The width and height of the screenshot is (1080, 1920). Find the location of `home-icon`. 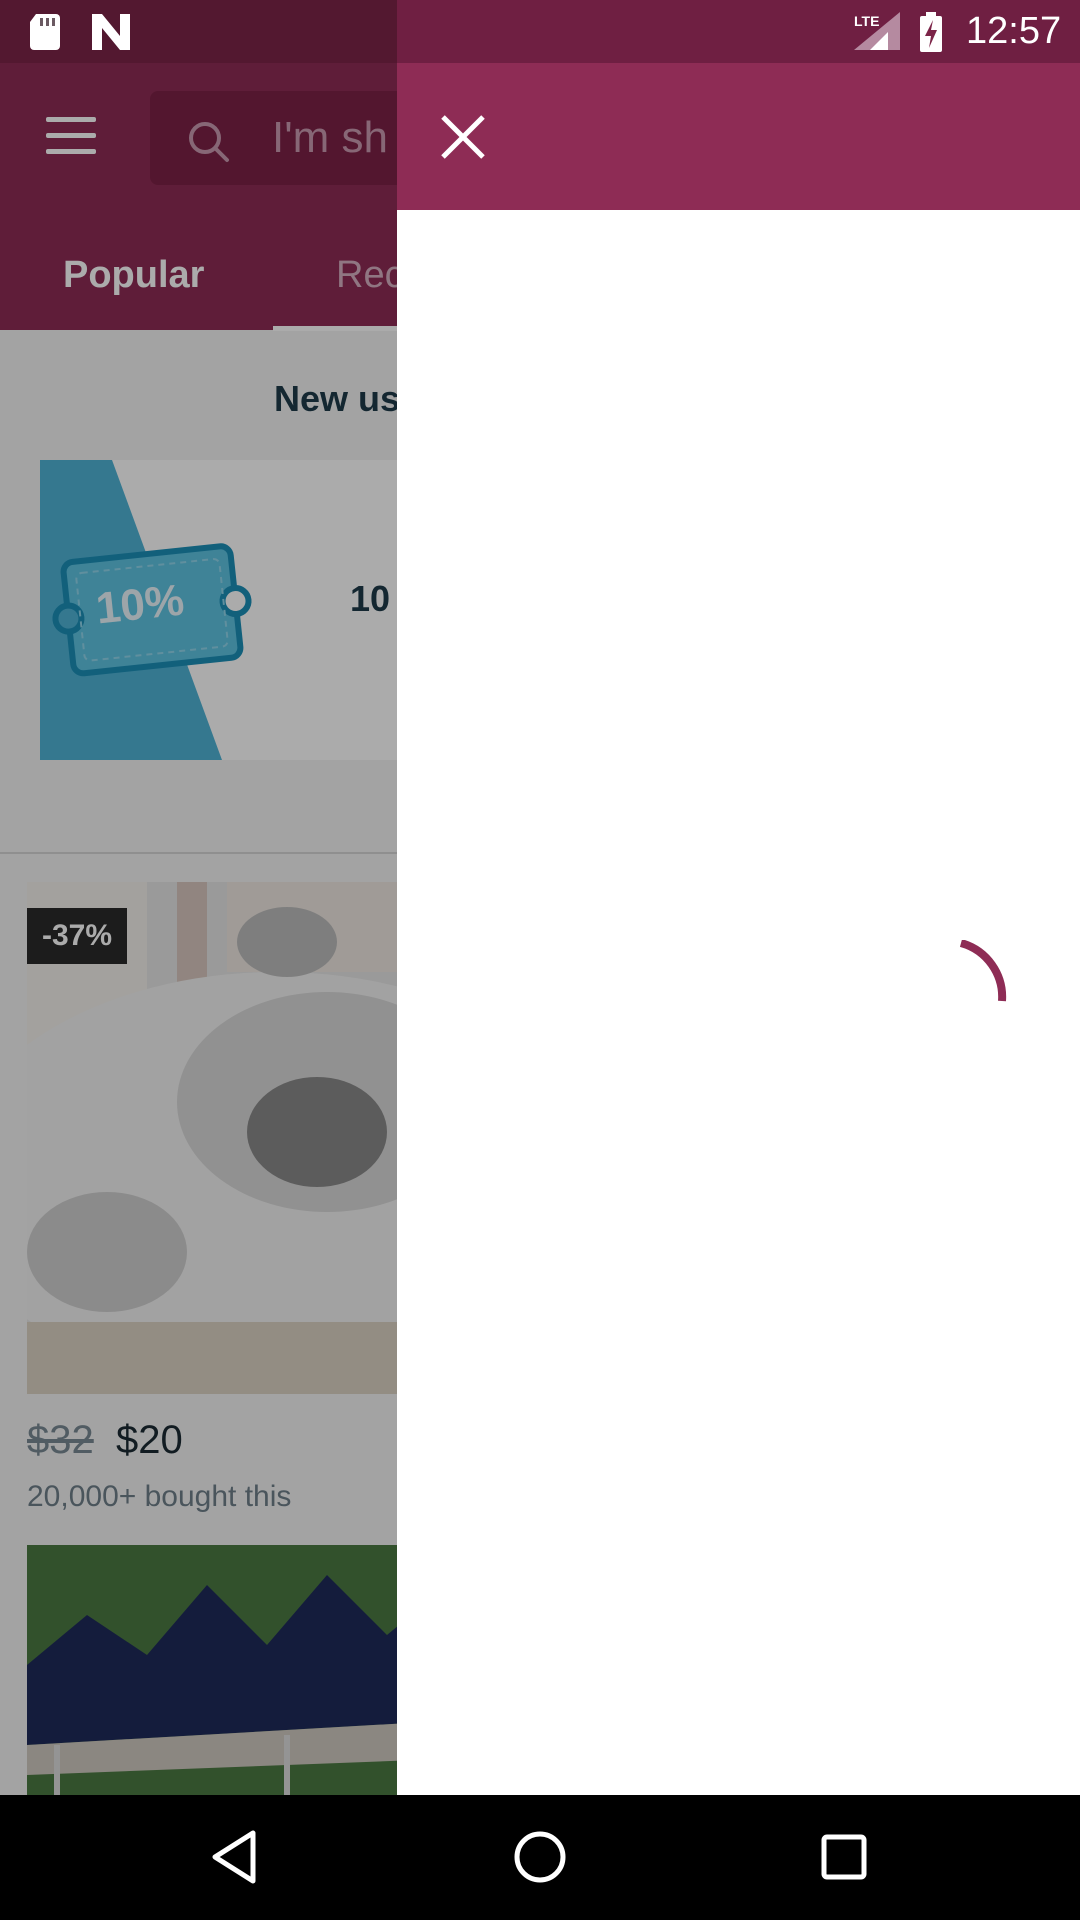

home-icon is located at coordinates (540, 1857).